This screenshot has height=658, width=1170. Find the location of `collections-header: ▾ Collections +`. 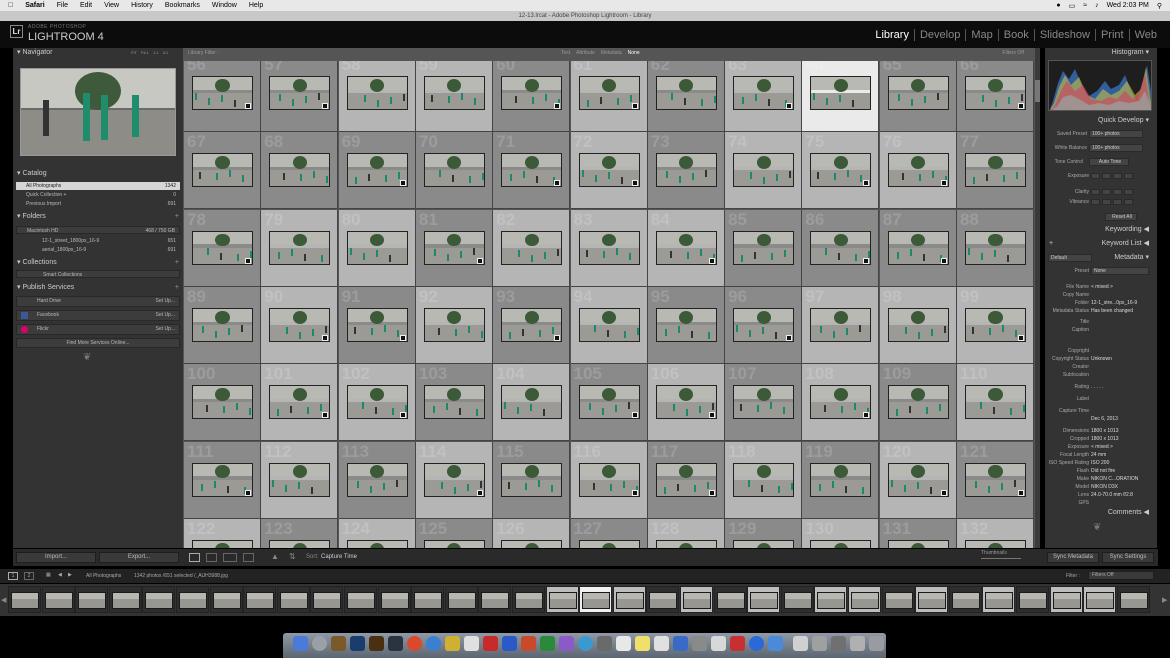

collections-header: ▾ Collections + is located at coordinates (98, 263).